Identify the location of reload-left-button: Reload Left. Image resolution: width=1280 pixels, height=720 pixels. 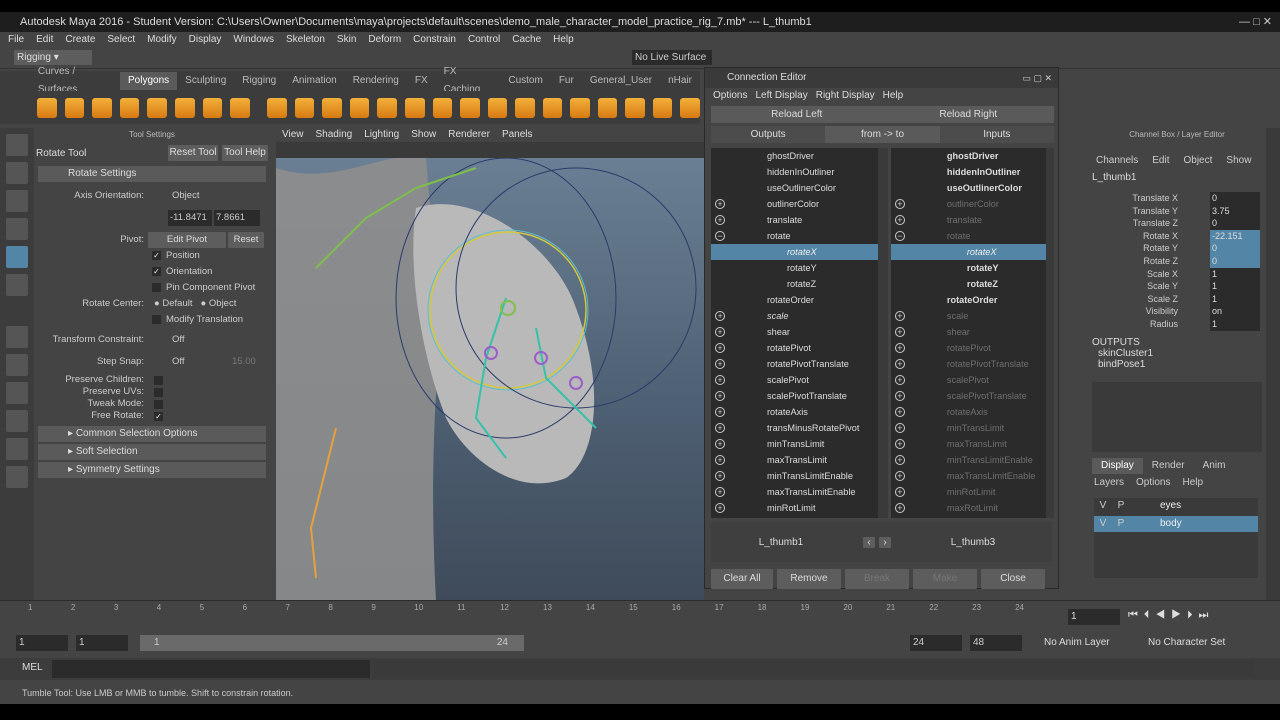
(797, 114).